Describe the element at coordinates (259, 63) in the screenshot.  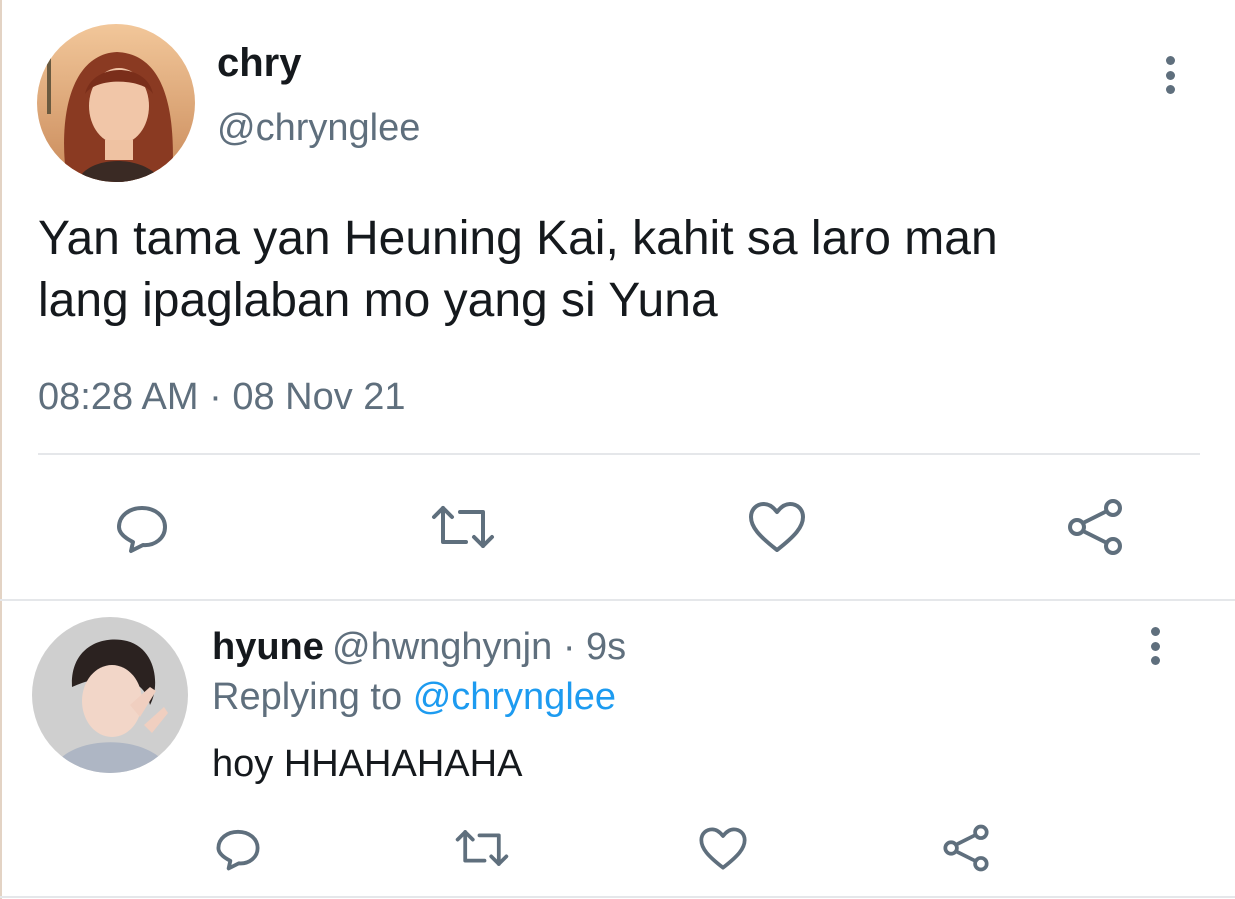
I see `main-author-name: chry` at that location.